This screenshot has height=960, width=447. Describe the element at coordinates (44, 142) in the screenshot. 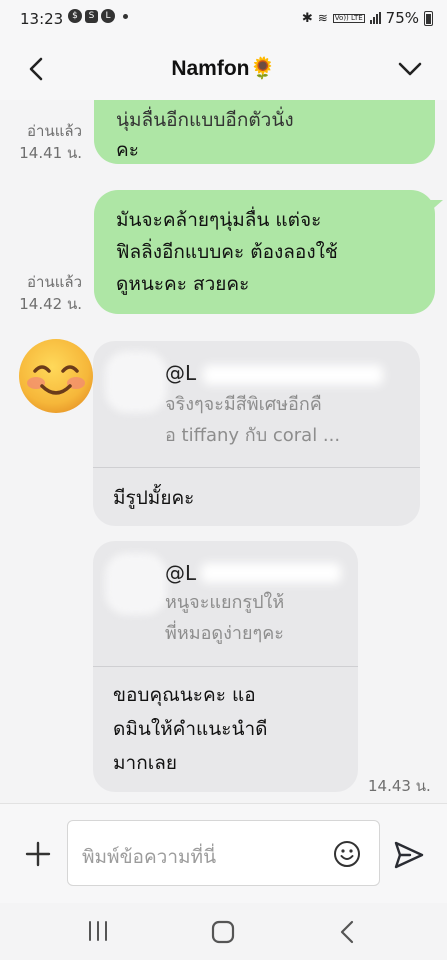

I see `read-receipt: อ่านแล้ว 14.41 น.` at that location.